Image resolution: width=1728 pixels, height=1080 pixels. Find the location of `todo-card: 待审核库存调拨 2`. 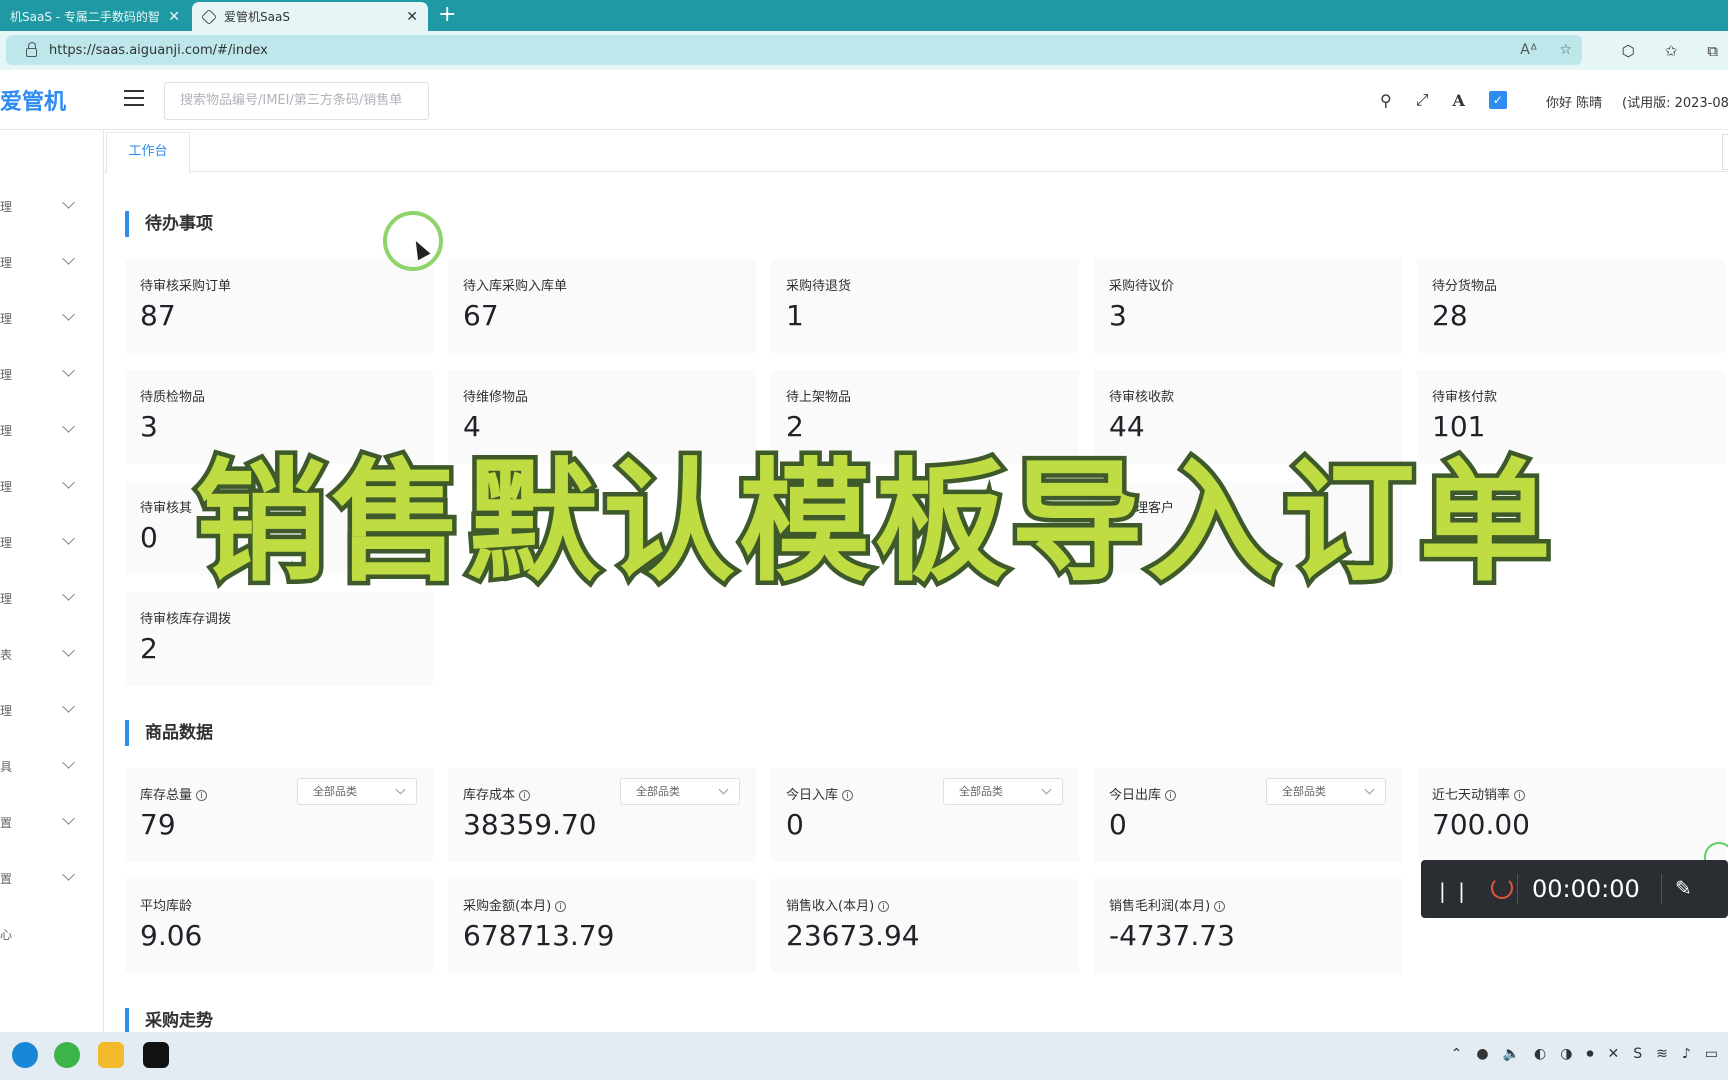

todo-card: 待审核库存调拨 2 is located at coordinates (279, 639).